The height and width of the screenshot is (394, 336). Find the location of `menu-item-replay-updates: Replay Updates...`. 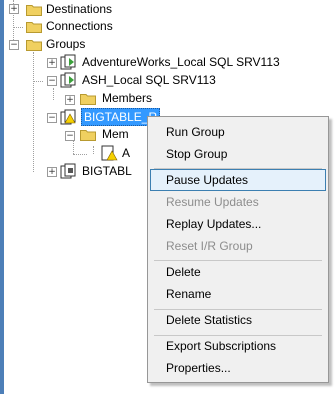

menu-item-replay-updates: Replay Updates... is located at coordinates (238, 224).